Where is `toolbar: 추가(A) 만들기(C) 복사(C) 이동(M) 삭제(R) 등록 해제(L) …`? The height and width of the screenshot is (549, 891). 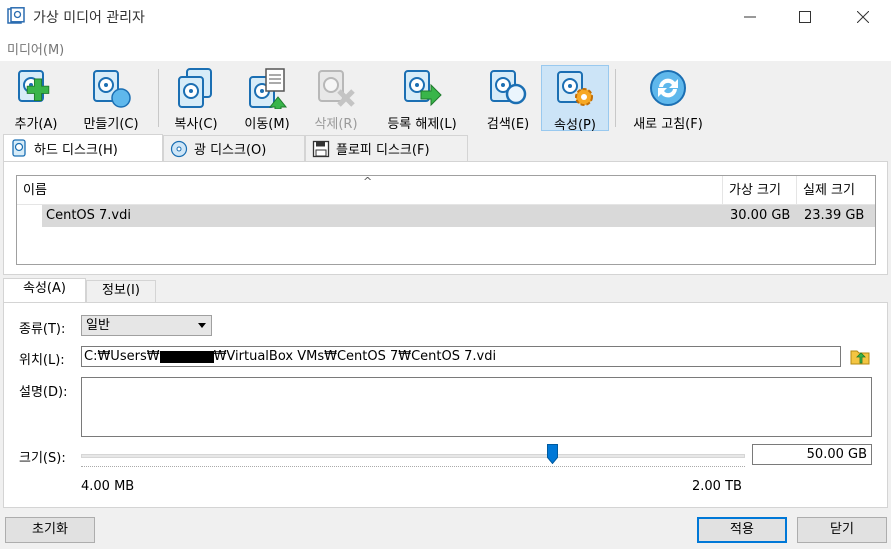 toolbar: 추가(A) 만들기(C) 복사(C) 이동(M) 삭제(R) 등록 해제(L) … is located at coordinates (445, 98).